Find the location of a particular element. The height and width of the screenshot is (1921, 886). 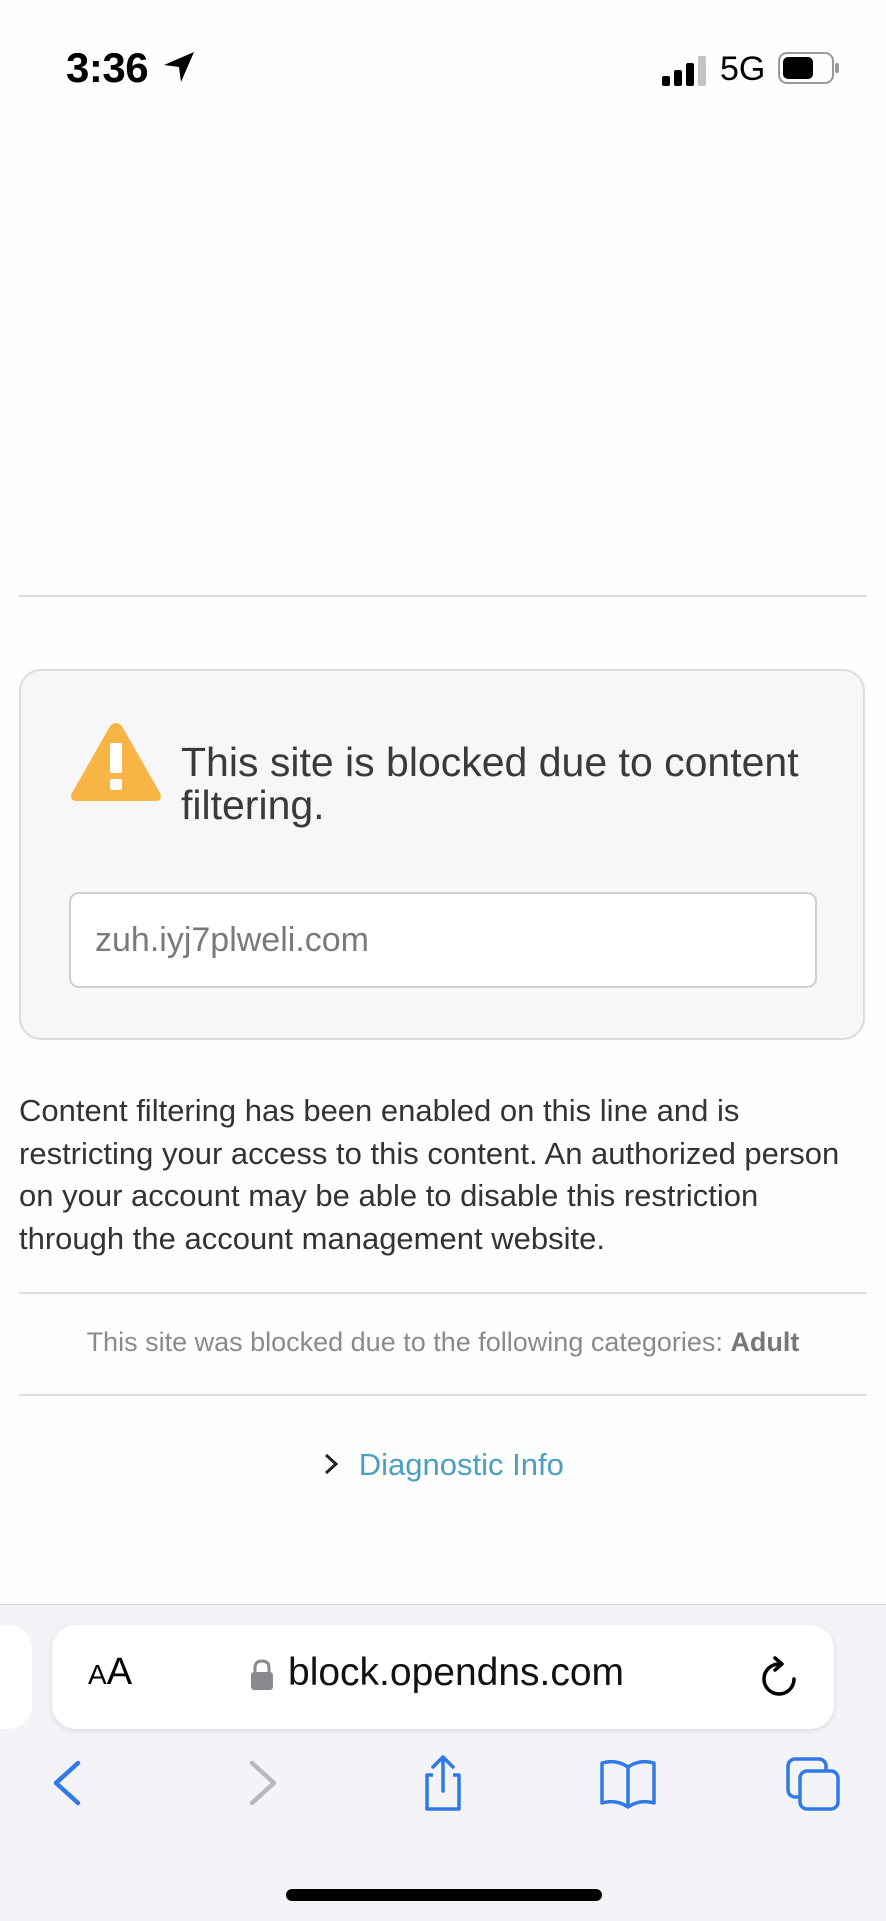

forward-icon is located at coordinates (260, 1783).